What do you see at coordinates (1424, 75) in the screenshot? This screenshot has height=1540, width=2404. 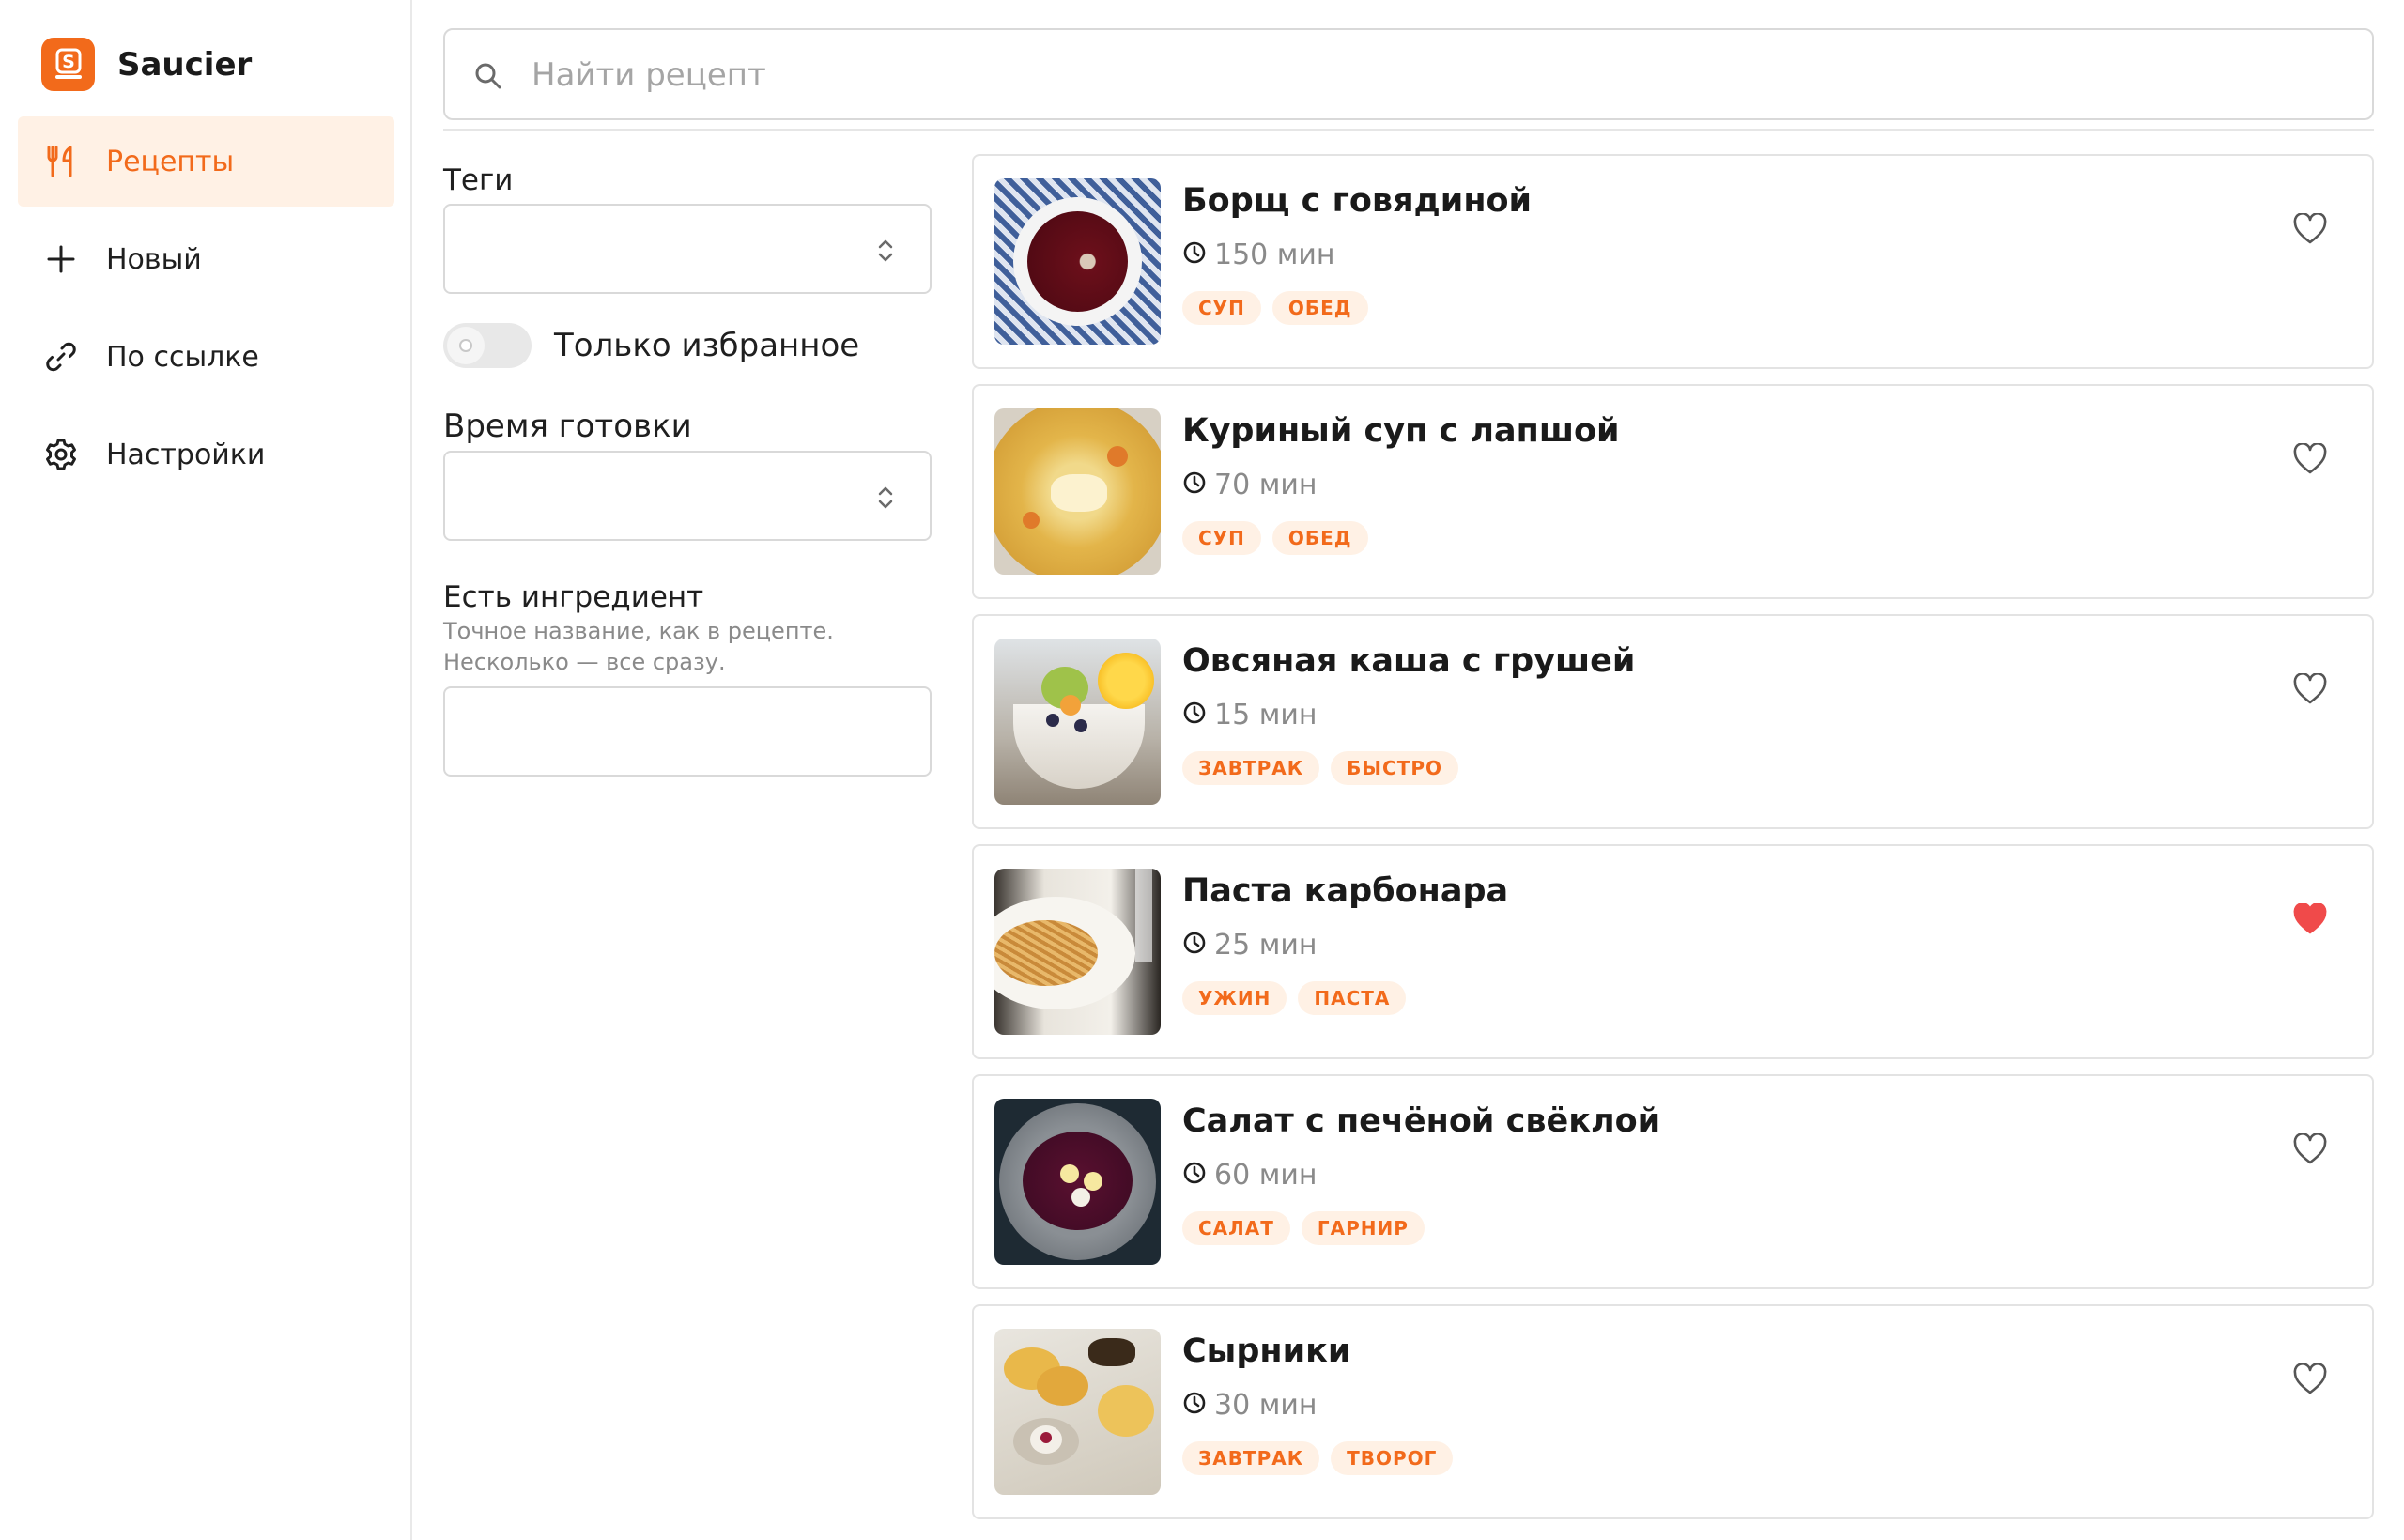 I see `search-input` at bounding box center [1424, 75].